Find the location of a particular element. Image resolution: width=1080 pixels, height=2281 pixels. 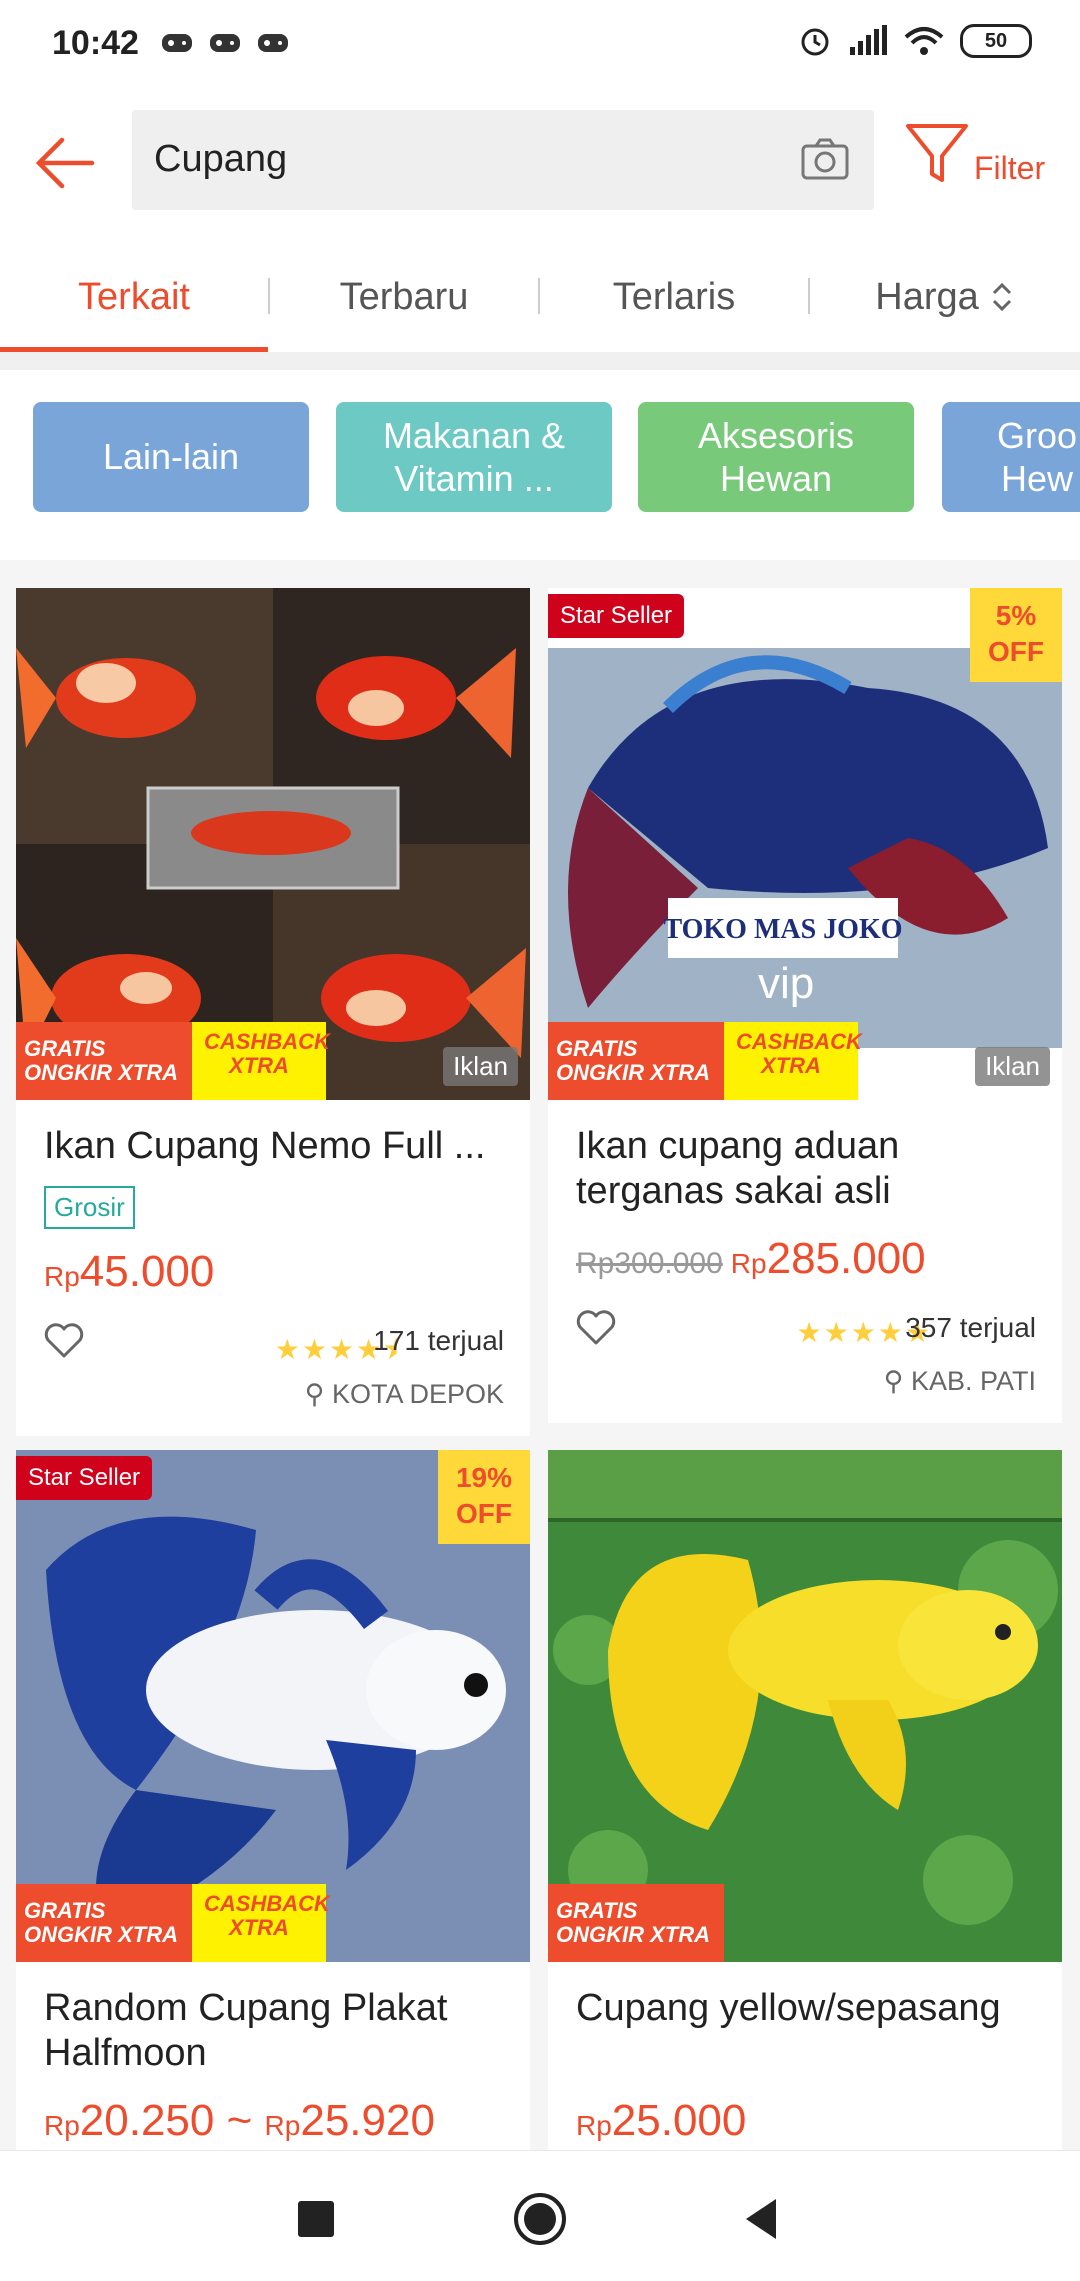

product-price: Rp300.000 Rp285.000 is located at coordinates (805, 1250).